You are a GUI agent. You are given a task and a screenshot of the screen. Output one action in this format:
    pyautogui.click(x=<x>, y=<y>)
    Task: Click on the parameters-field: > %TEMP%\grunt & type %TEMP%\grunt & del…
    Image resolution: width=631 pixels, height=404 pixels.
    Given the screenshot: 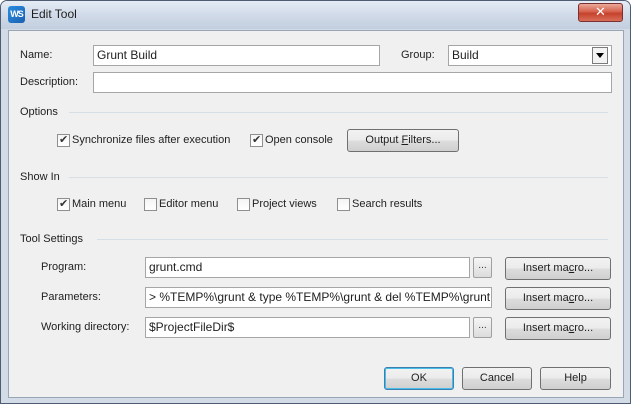 What is the action you would take?
    pyautogui.click(x=318, y=297)
    